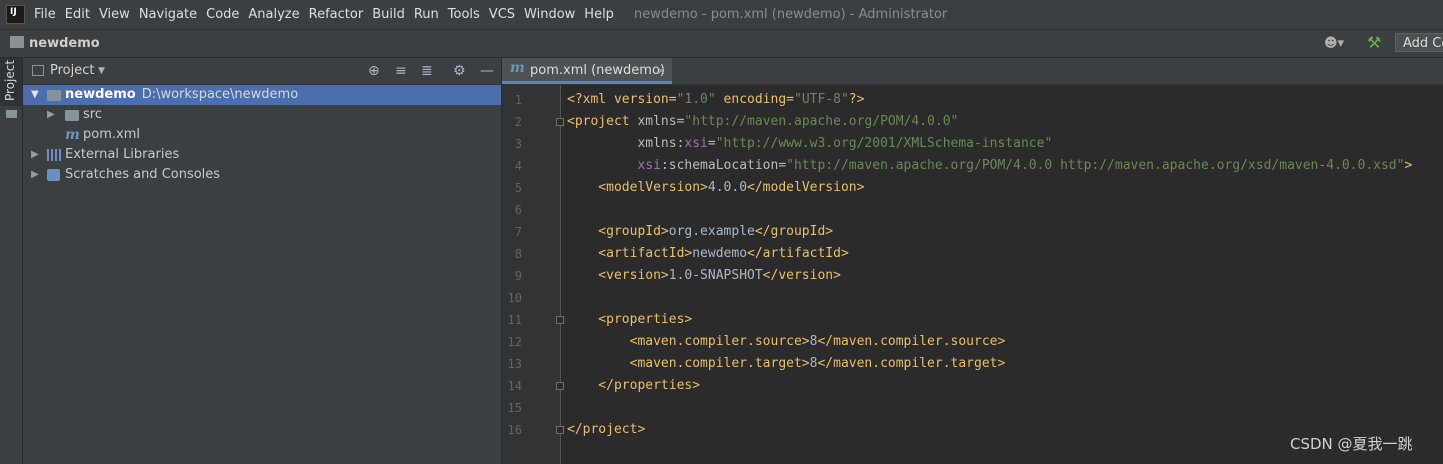  Describe the element at coordinates (622, 99) in the screenshot. I see `code-token: <?xml version=` at that location.